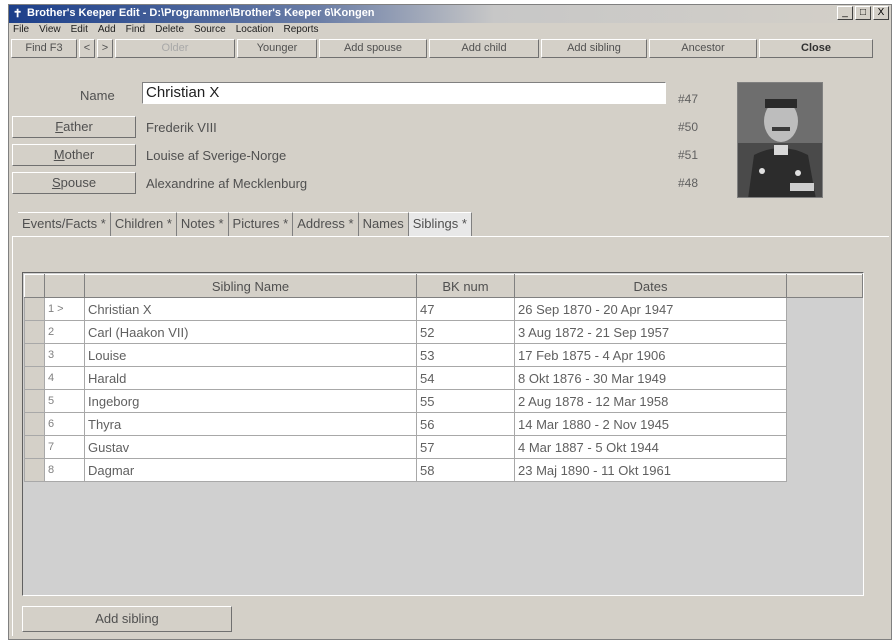 This screenshot has width=896, height=644. What do you see at coordinates (650, 355) in the screenshot?
I see `dates-cell: 17 Feb 1875 - 4 Apr 1906` at bounding box center [650, 355].